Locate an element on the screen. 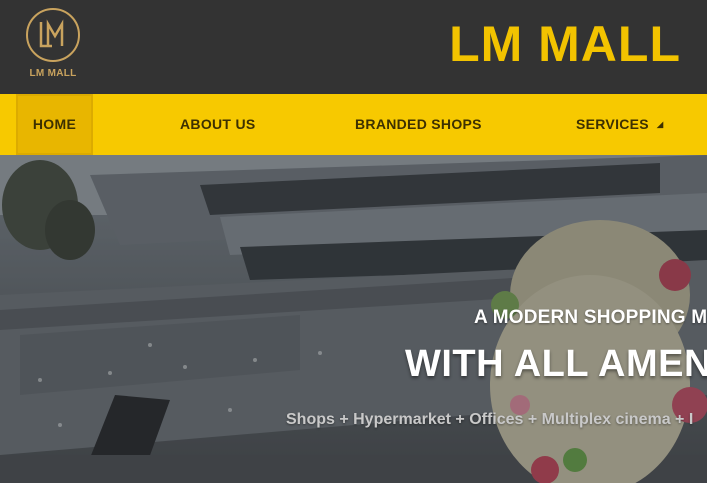 The width and height of the screenshot is (707, 483). site-title: LM MALL is located at coordinates (565, 44).